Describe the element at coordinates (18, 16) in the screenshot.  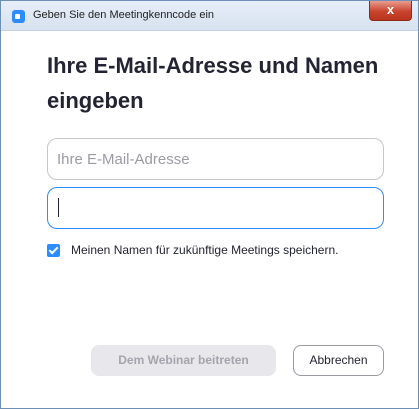
I see `zoom-app-icon` at that location.